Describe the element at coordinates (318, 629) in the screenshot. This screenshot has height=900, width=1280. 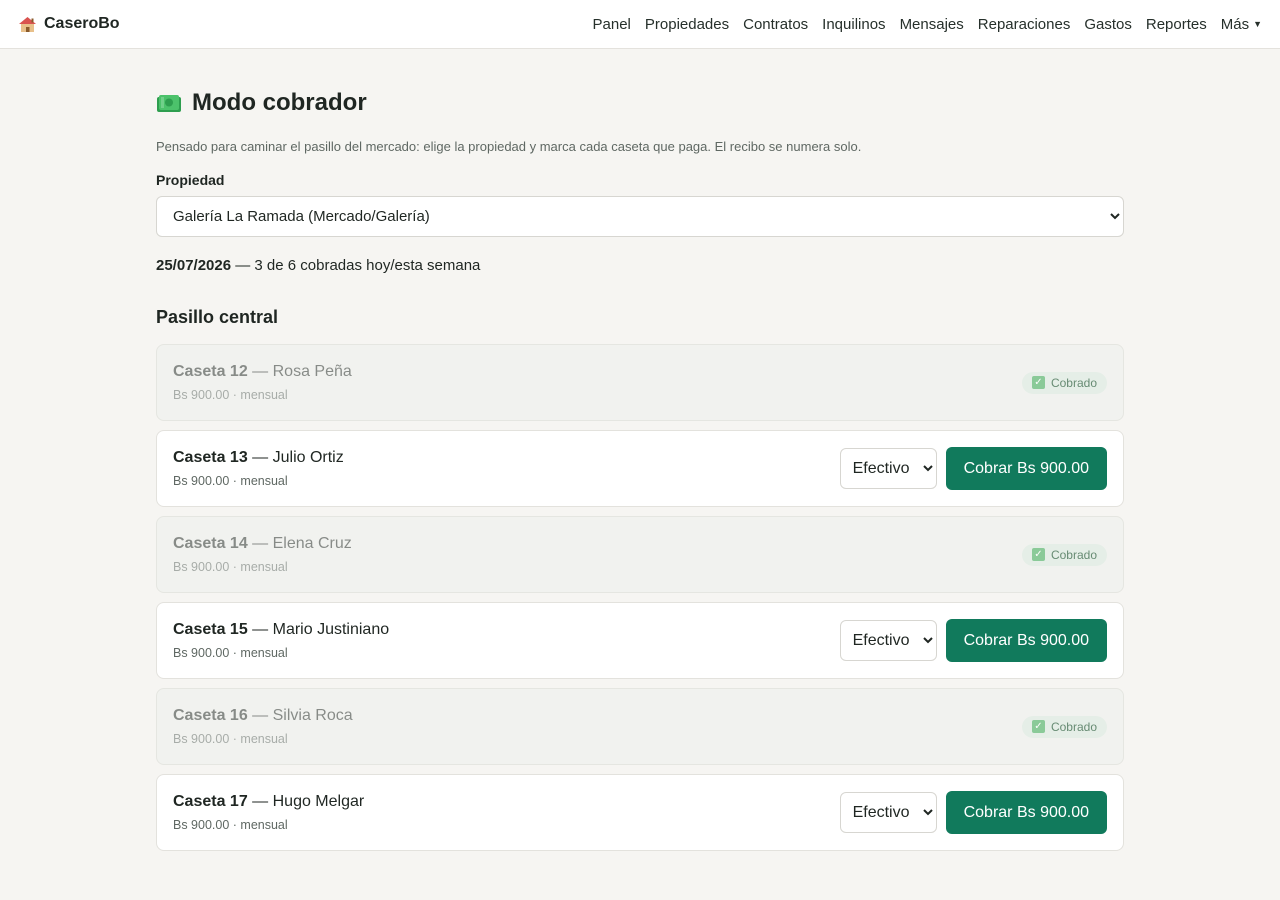
I see `stall-tenant: — Mario Justiniano` at that location.